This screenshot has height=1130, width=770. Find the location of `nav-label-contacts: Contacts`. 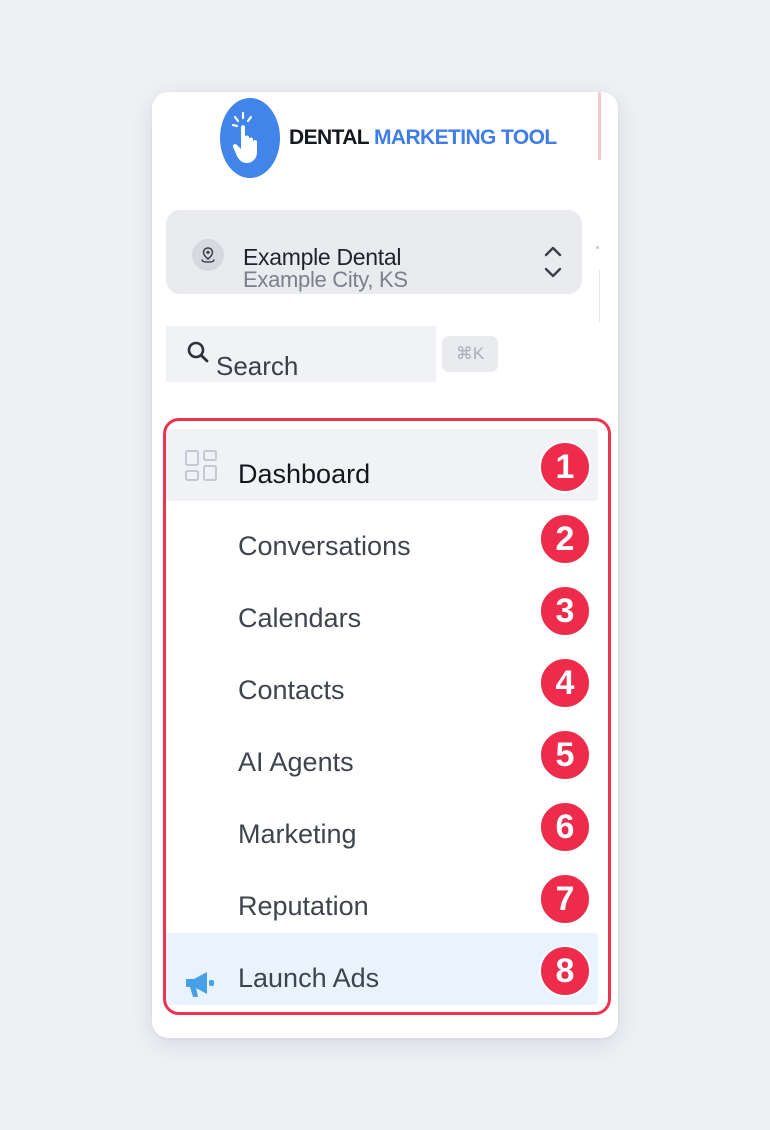

nav-label-contacts: Contacts is located at coordinates (291, 690).